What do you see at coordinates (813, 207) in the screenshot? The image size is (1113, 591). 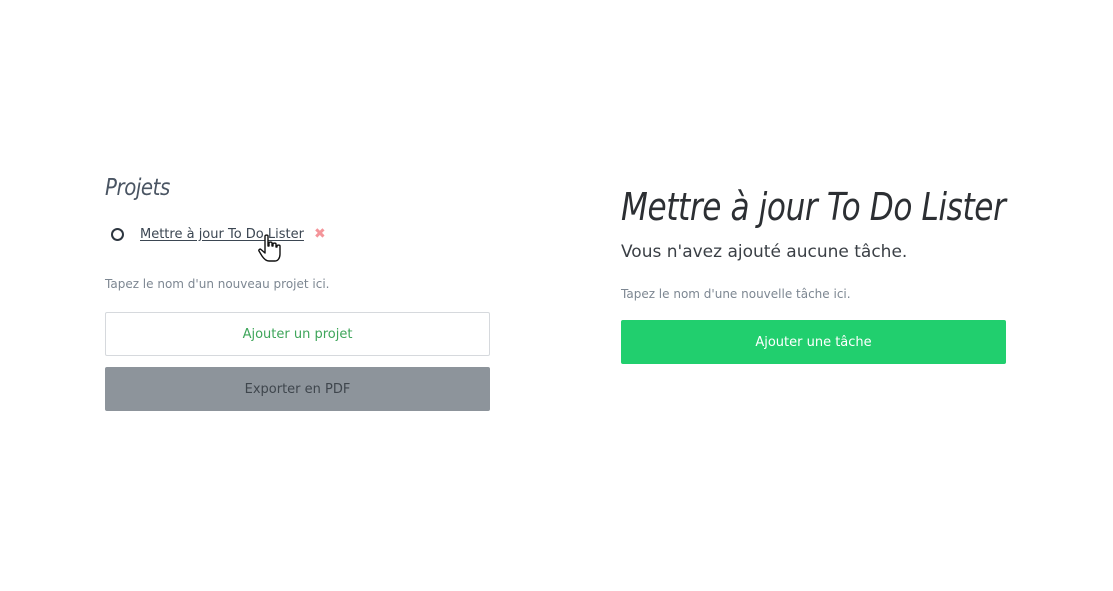 I see `project-heading: Mettre à jour To Do Lister` at bounding box center [813, 207].